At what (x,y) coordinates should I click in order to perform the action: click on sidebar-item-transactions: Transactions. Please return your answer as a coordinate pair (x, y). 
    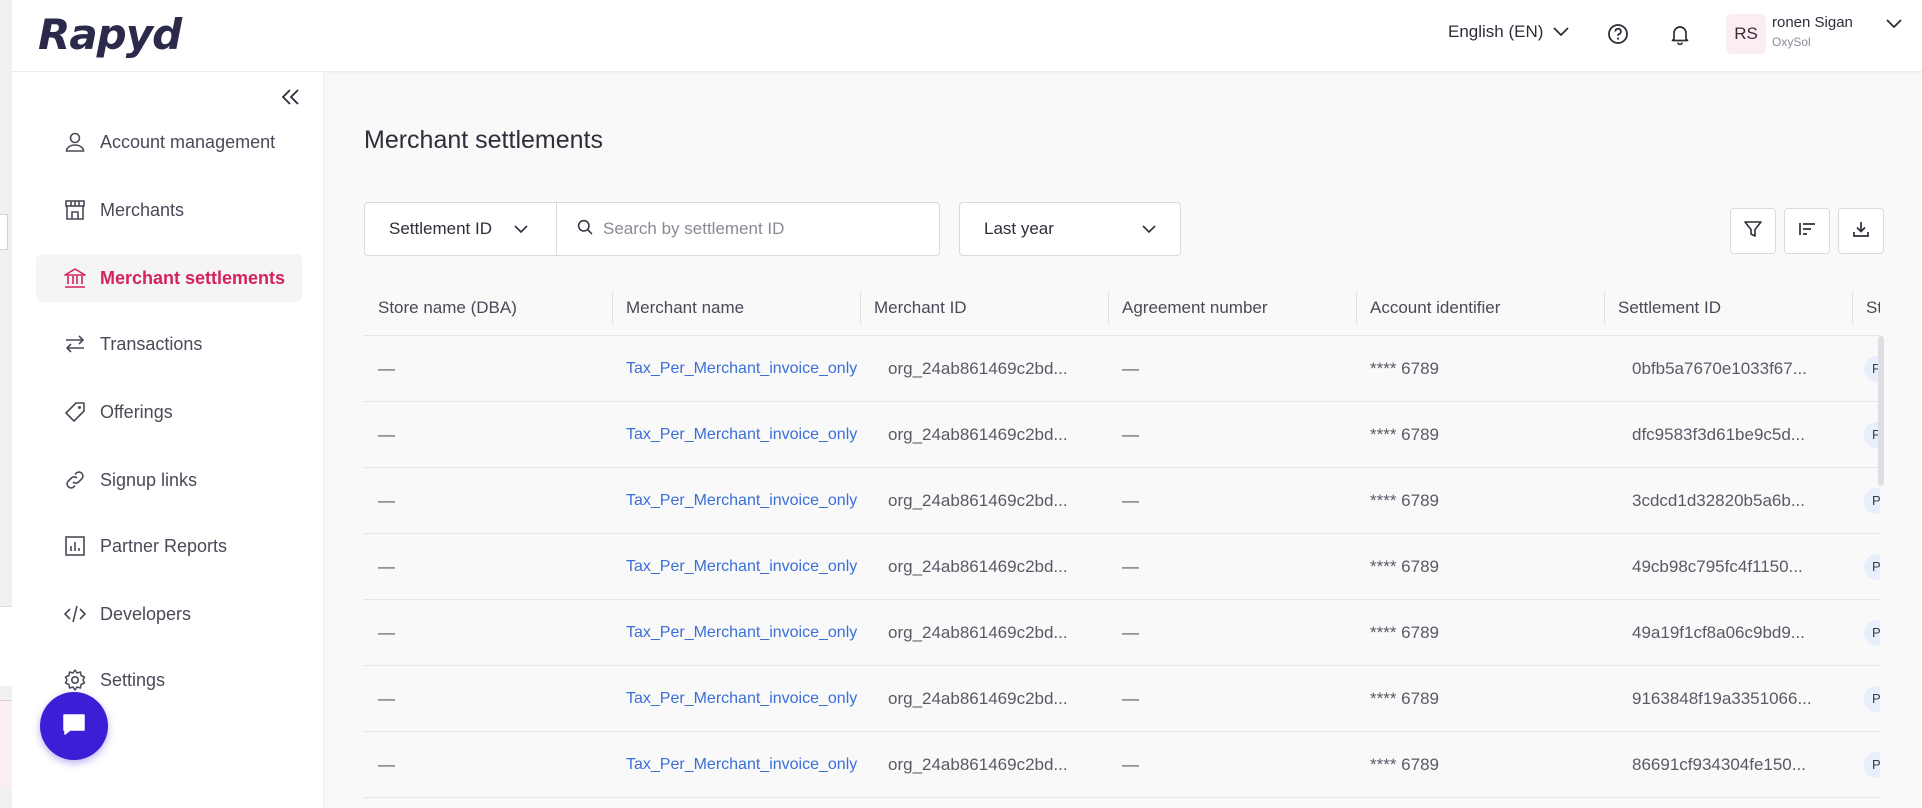
    Looking at the image, I should click on (169, 344).